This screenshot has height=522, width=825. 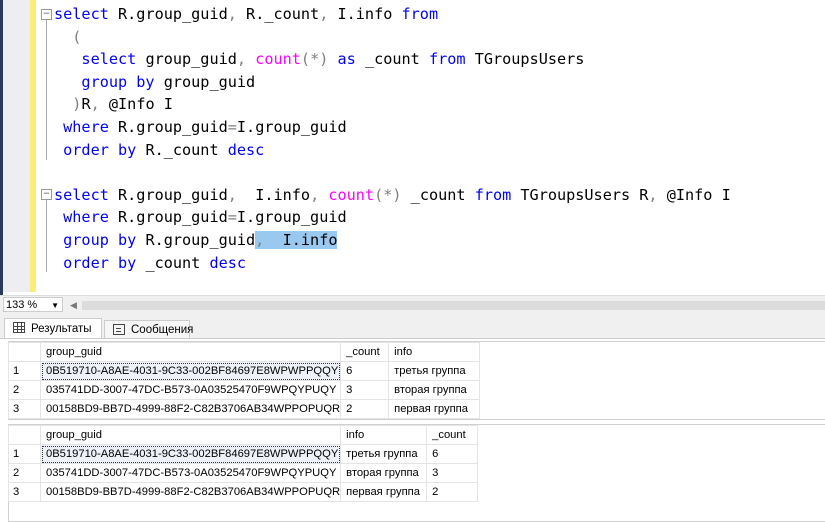 I want to click on code-line: order by _count desc, so click(x=392, y=263).